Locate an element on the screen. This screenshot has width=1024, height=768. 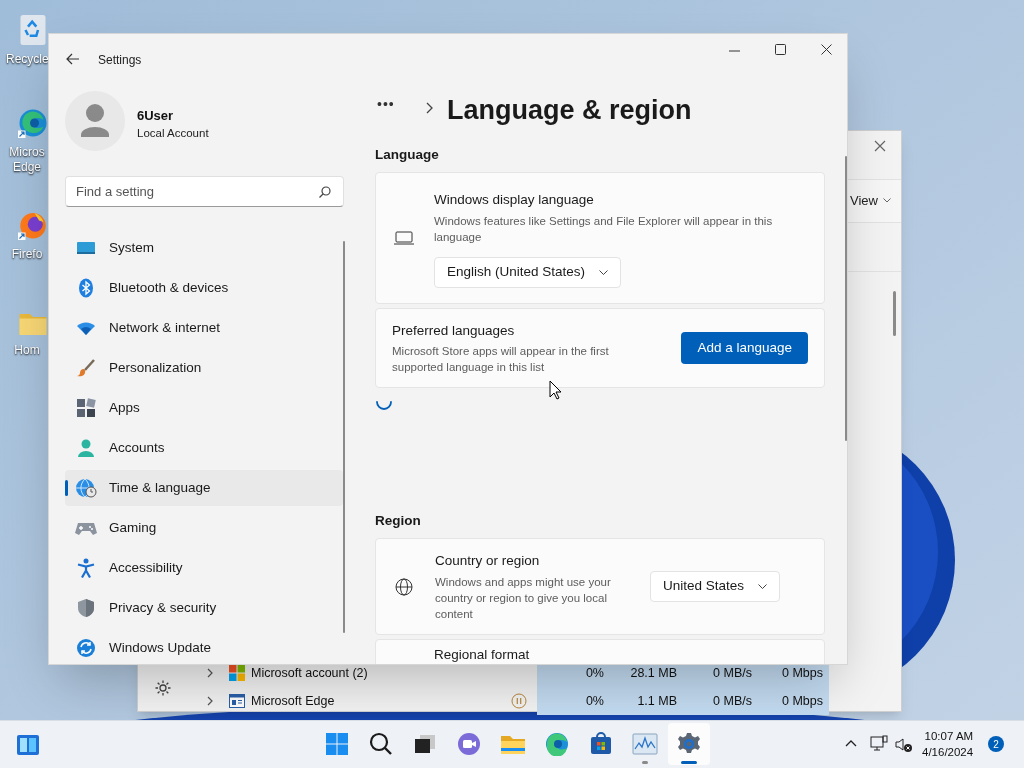
start-icon is located at coordinates (337, 744).